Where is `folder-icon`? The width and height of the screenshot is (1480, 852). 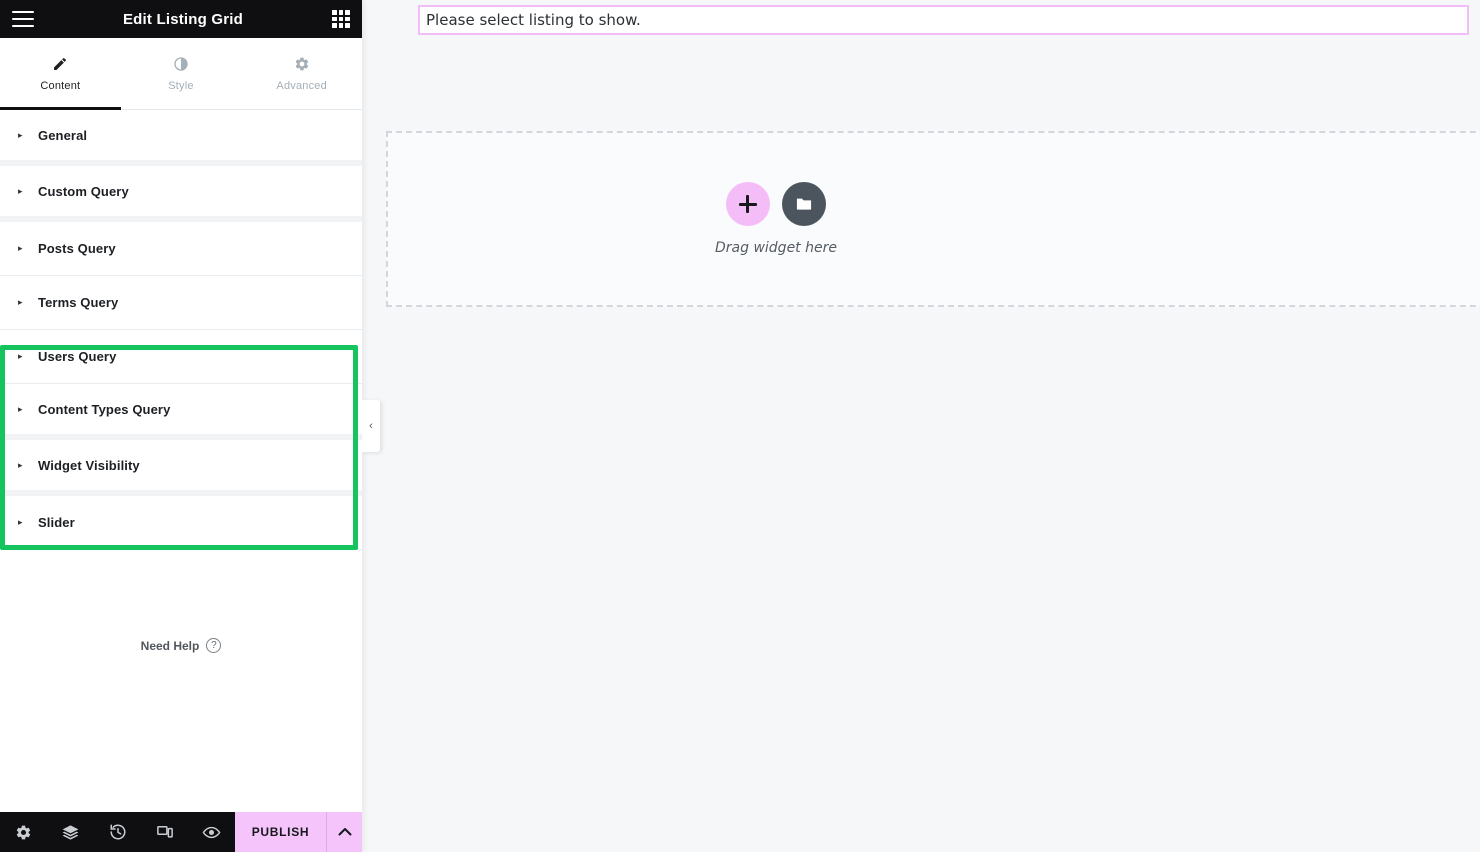
folder-icon is located at coordinates (804, 204).